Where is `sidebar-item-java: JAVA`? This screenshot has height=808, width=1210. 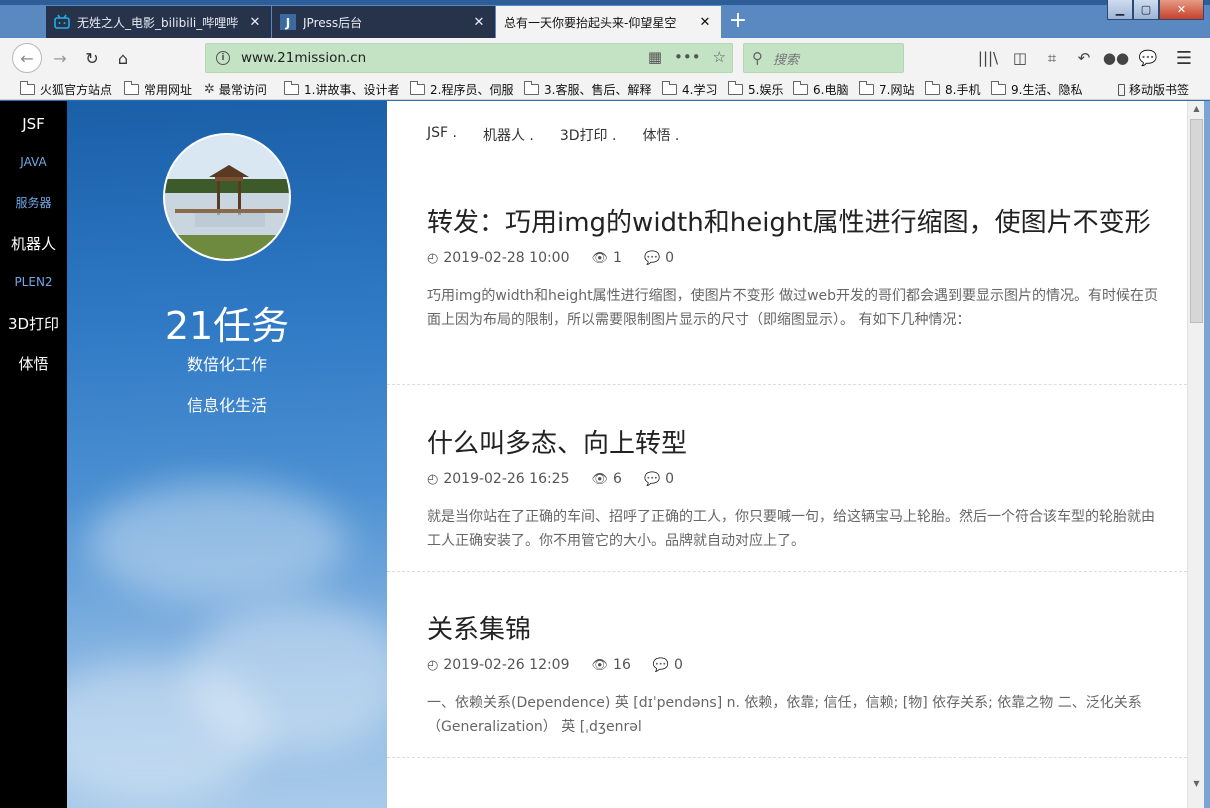 sidebar-item-java: JAVA is located at coordinates (33, 162).